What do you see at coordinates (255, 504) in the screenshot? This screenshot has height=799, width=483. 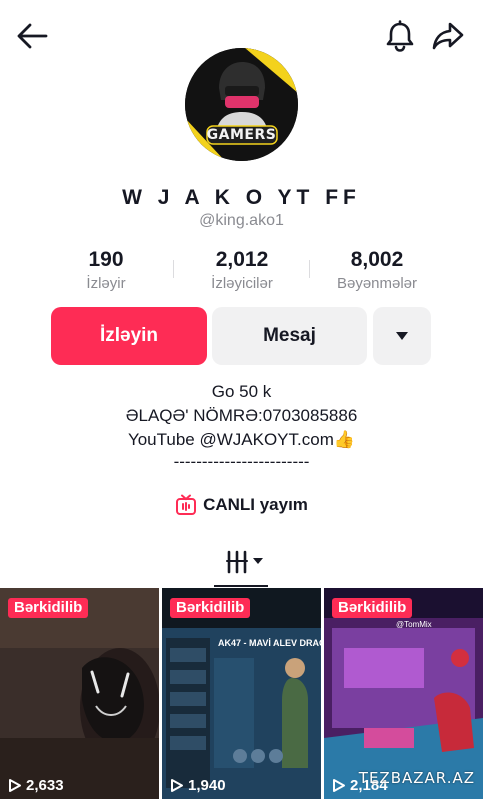 I see `live-label: CANLI yayım` at bounding box center [255, 504].